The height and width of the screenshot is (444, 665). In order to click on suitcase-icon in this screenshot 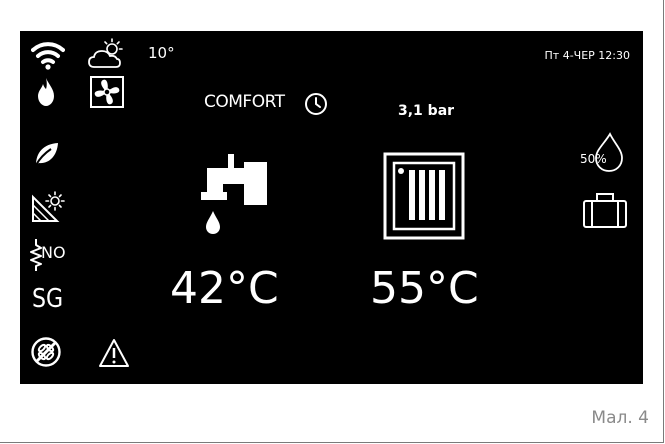, I will do `click(605, 210)`.